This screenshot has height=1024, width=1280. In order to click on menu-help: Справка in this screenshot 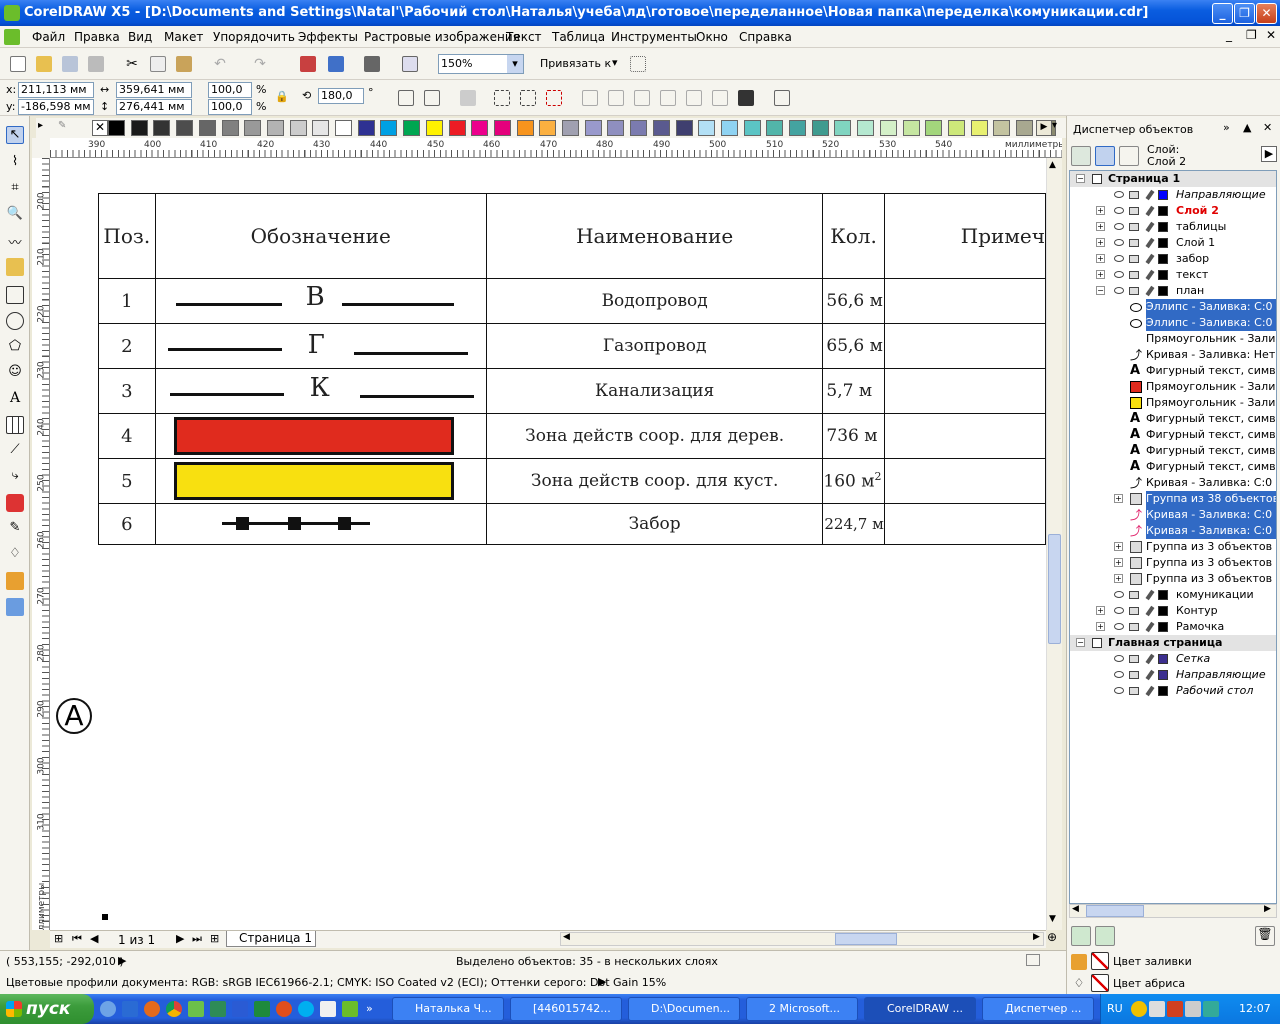, I will do `click(765, 37)`.